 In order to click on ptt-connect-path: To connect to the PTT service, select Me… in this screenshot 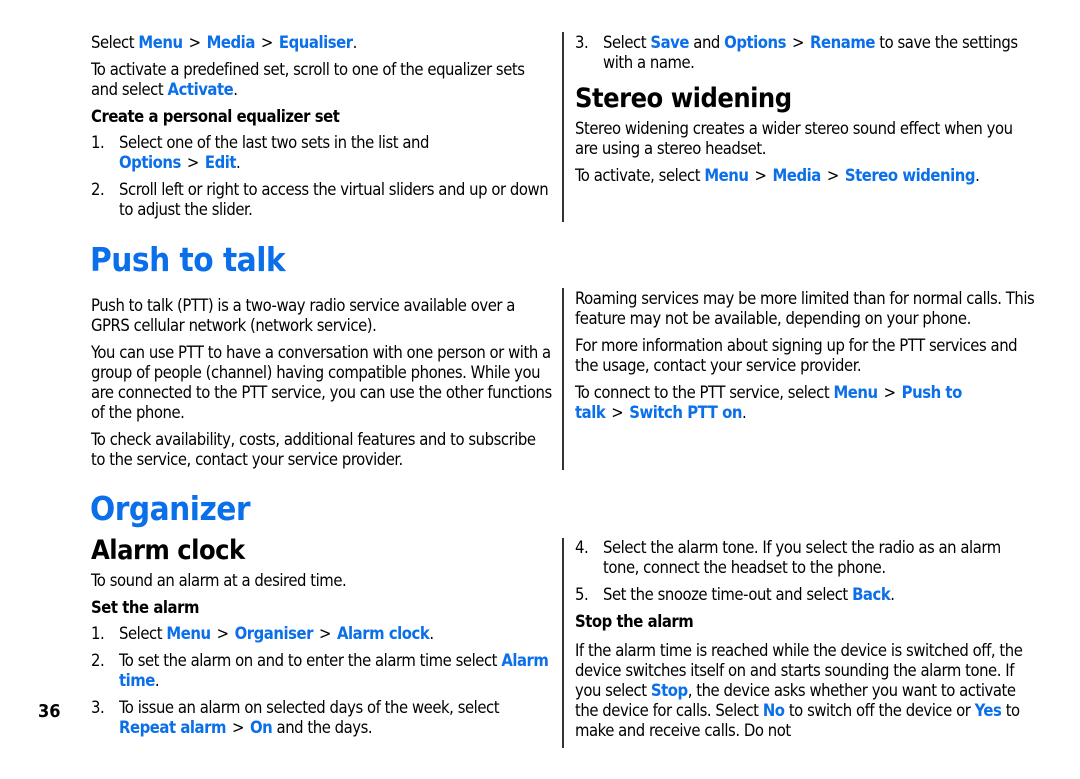, I will do `click(768, 402)`.